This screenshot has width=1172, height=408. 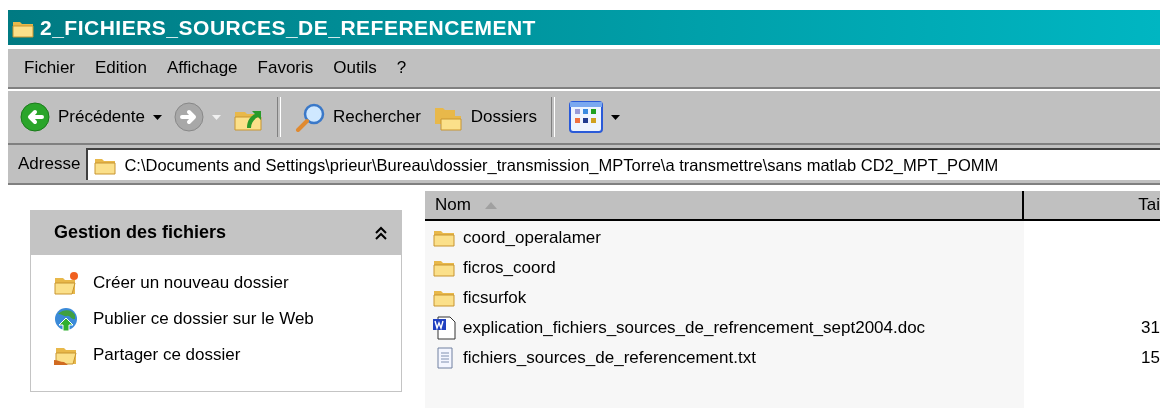 I want to click on search-icon, so click(x=309, y=117).